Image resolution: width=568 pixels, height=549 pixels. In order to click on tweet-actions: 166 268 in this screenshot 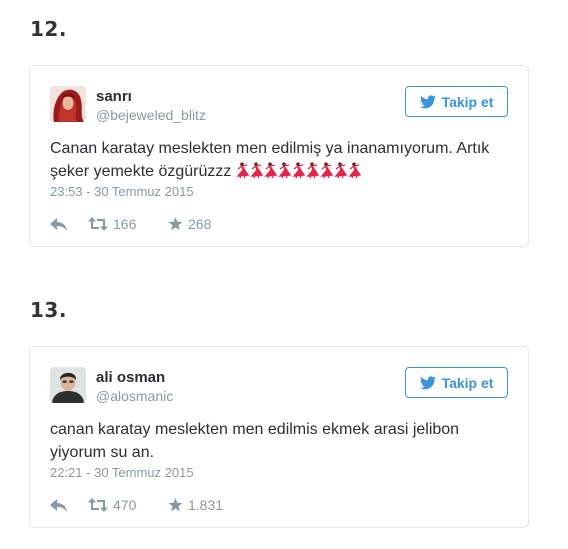, I will do `click(130, 224)`.